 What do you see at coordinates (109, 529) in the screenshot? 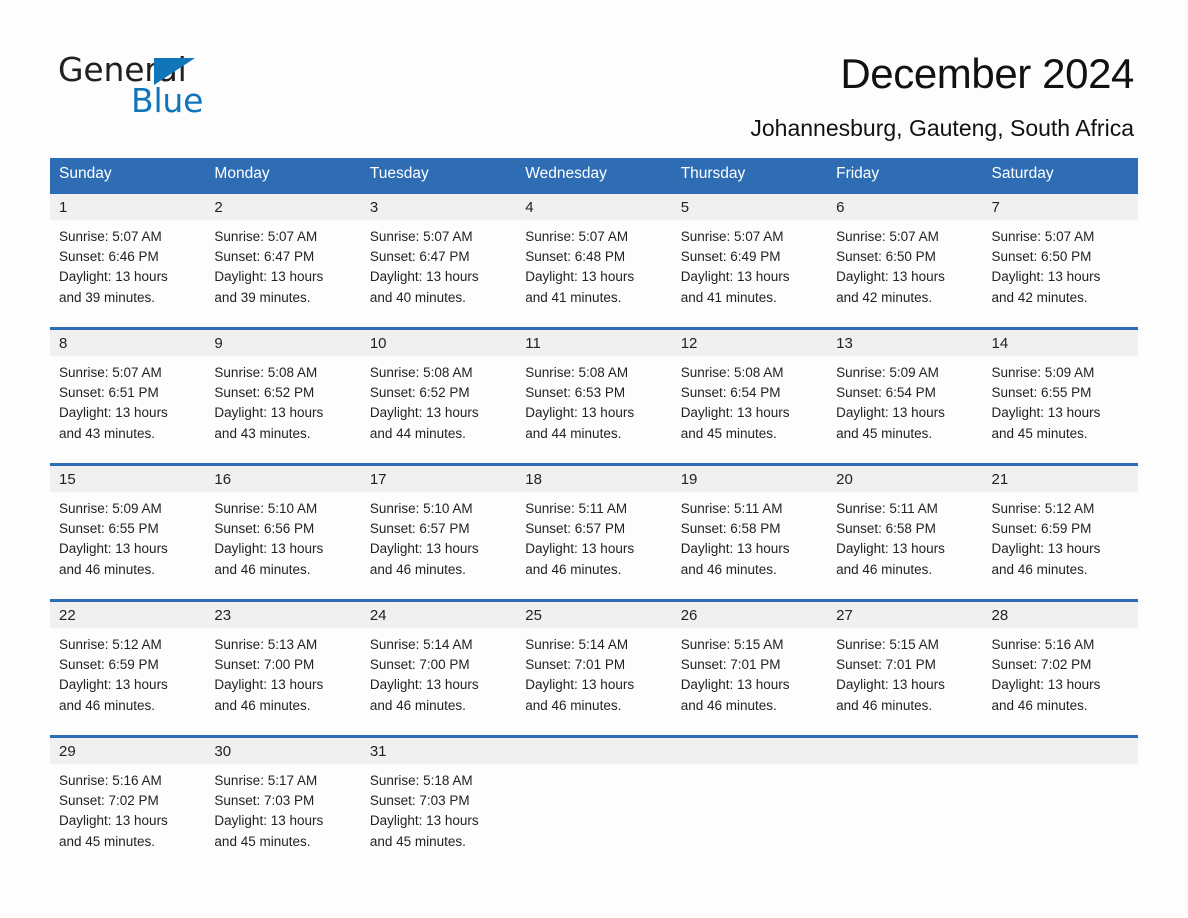
I see `sunset-text: Sunset: 6:55 PM` at bounding box center [109, 529].